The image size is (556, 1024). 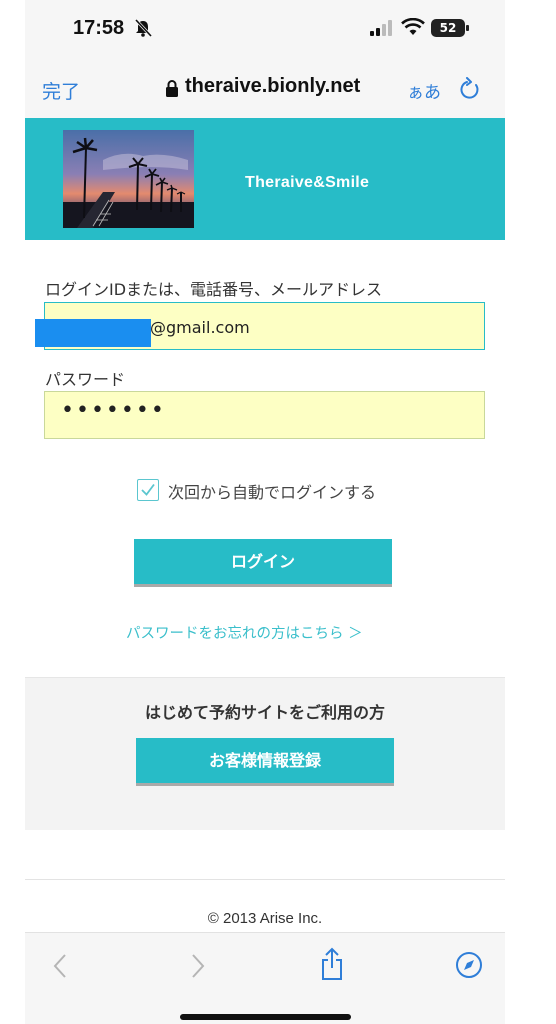 I want to click on redaction-block, so click(x=93, y=333).